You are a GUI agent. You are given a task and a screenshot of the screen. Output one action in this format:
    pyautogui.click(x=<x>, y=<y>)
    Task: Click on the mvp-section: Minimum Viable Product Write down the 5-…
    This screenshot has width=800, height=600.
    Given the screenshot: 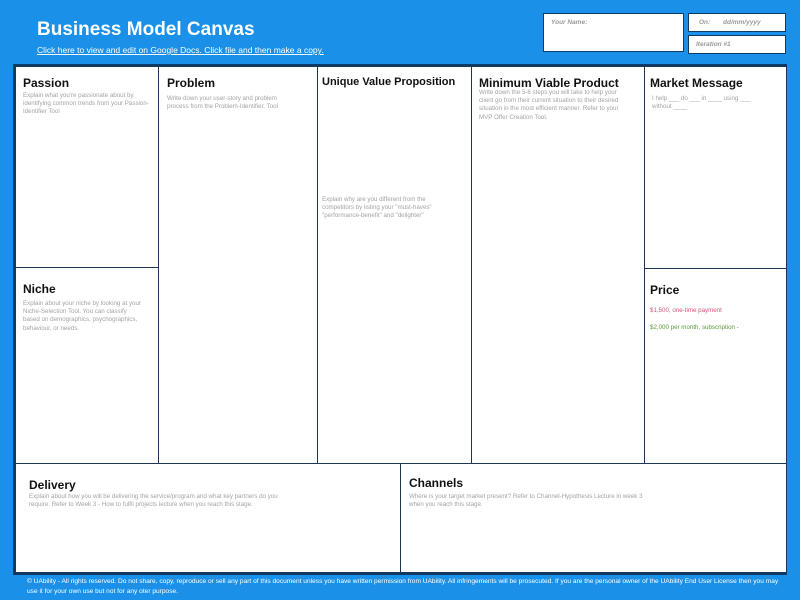 What is the action you would take?
    pyautogui.click(x=558, y=265)
    